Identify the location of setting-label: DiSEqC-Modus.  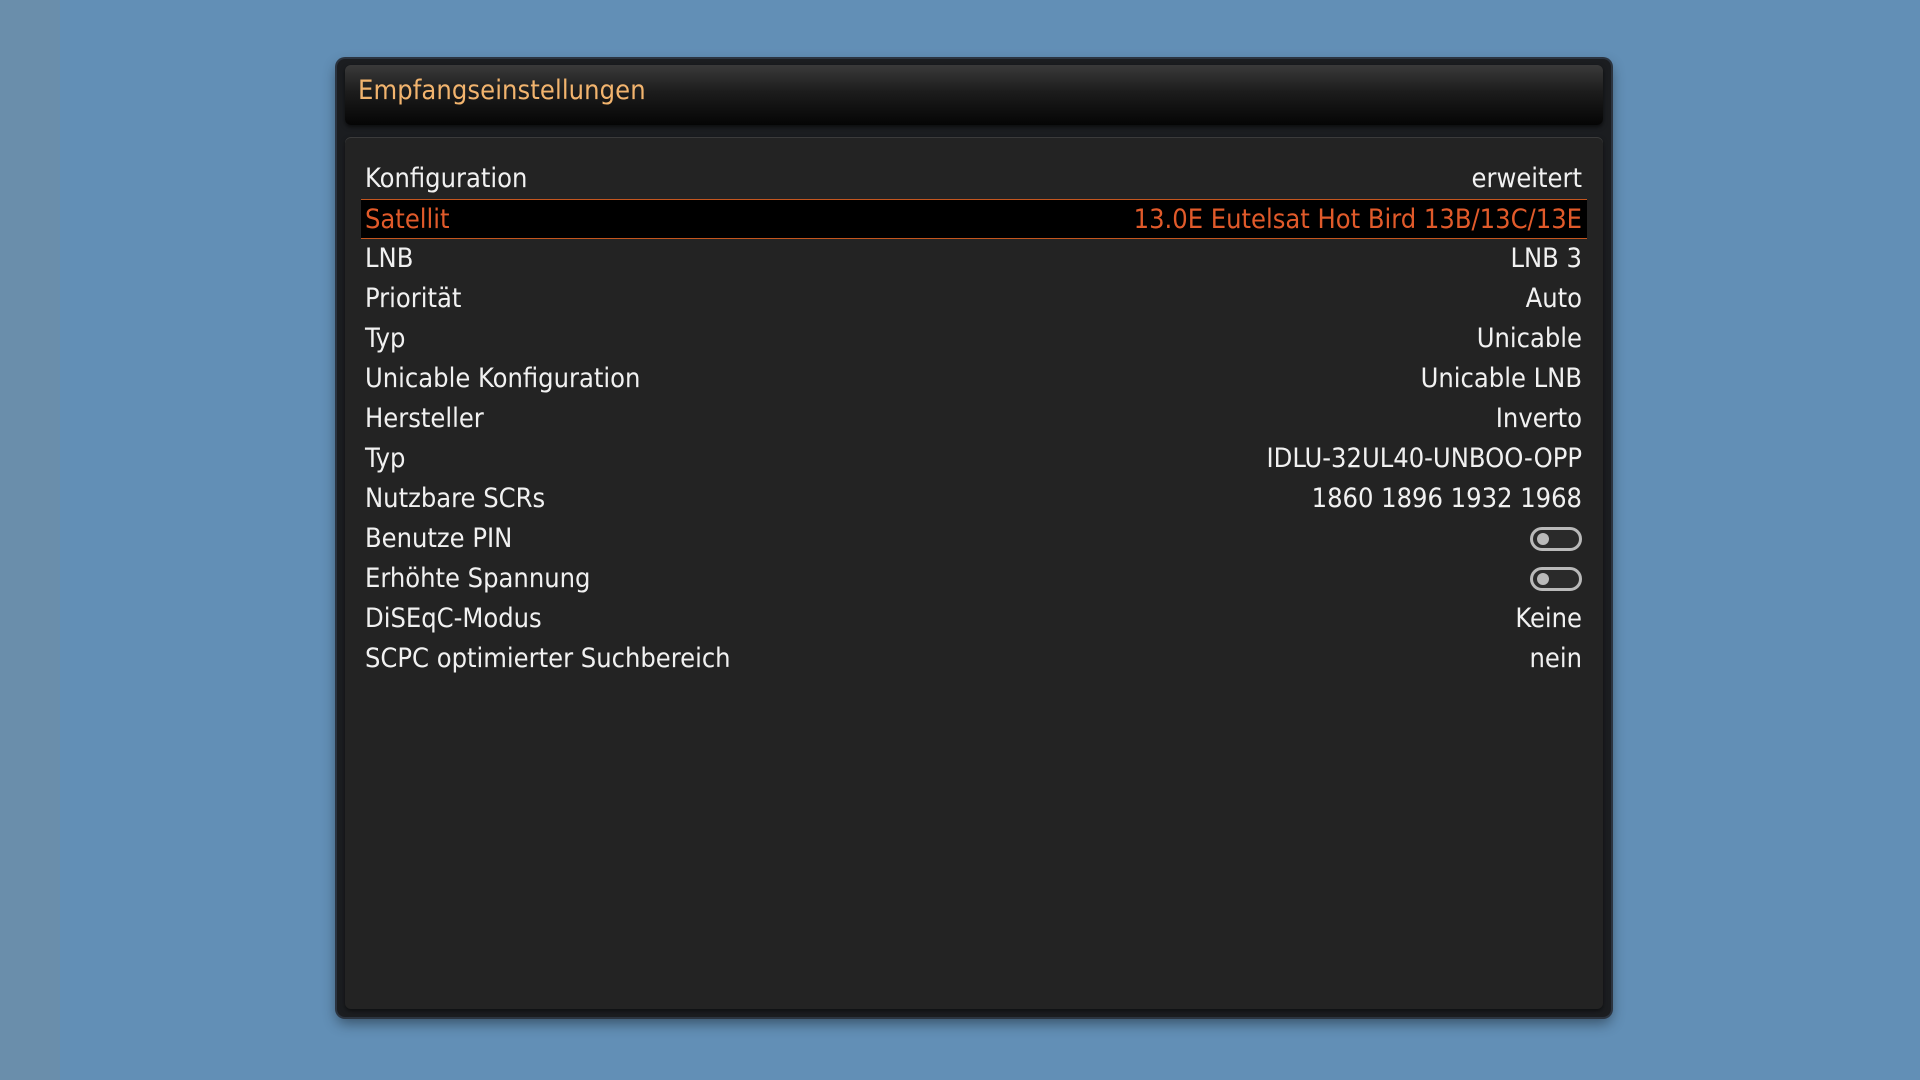
(453, 618).